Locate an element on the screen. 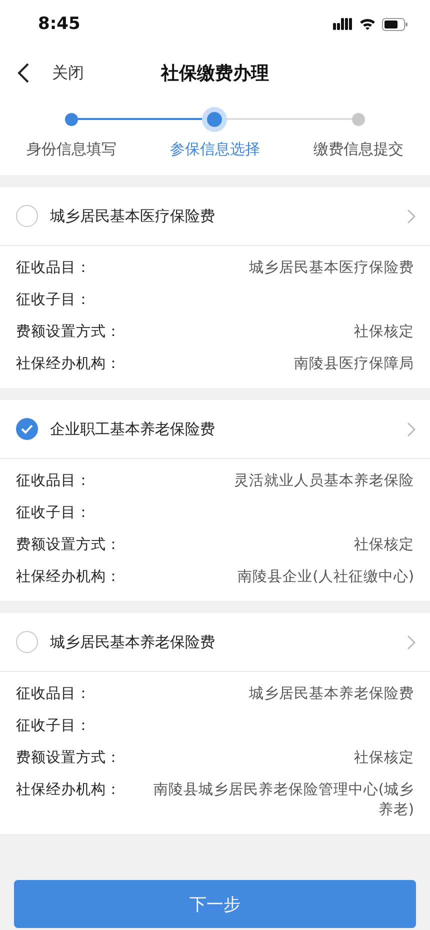  next-button: 下一步 is located at coordinates (215, 904).